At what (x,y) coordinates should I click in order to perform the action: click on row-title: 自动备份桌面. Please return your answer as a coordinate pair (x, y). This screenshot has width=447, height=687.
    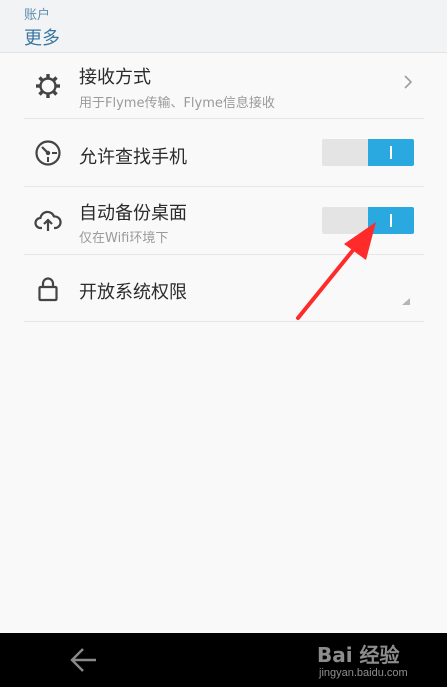
    Looking at the image, I should click on (133, 213).